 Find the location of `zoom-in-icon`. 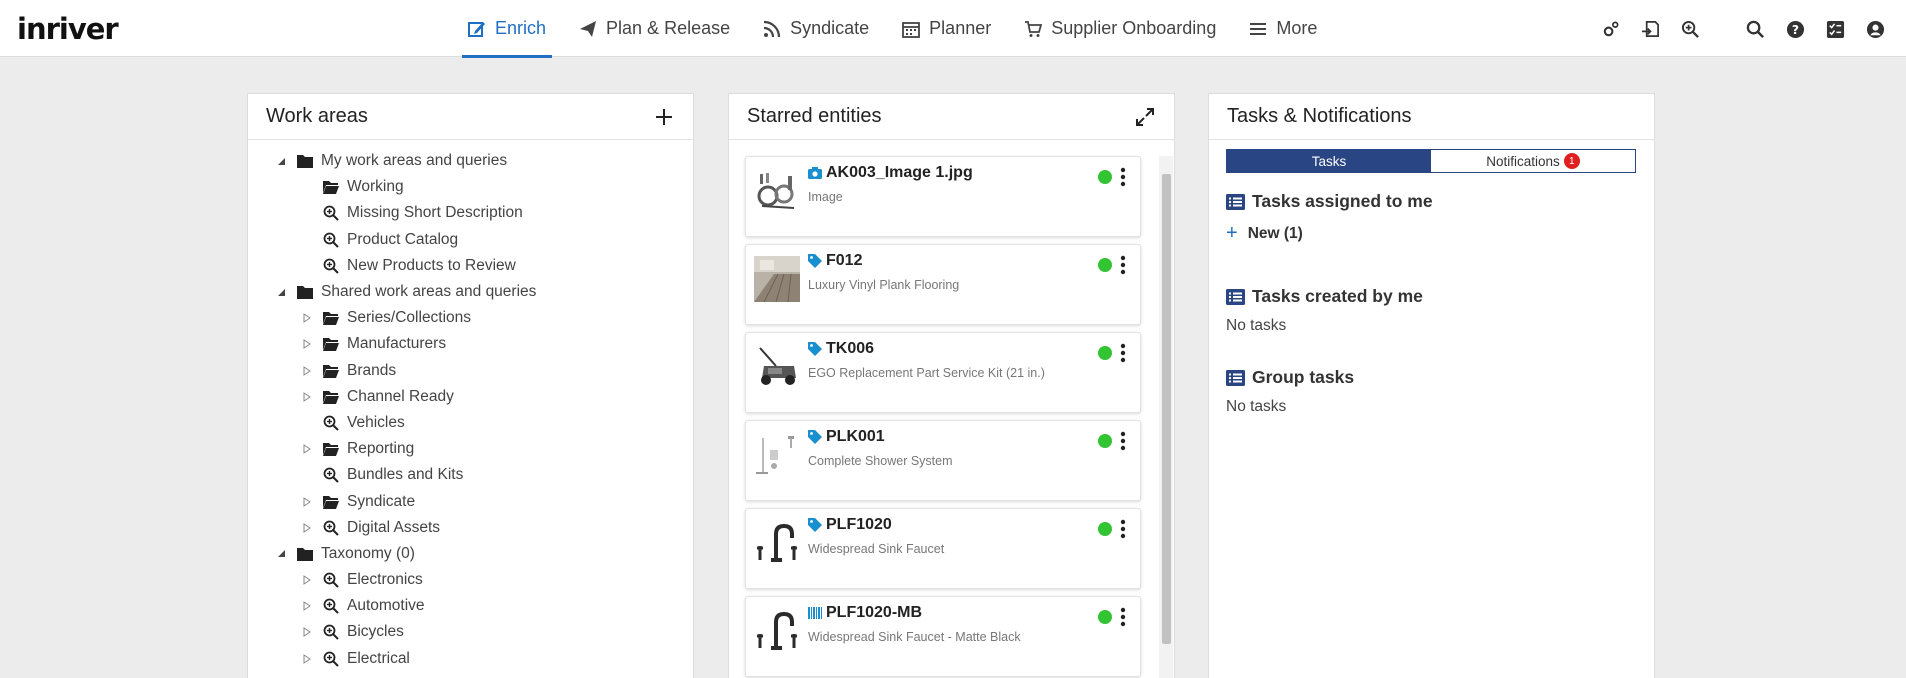

zoom-in-icon is located at coordinates (1690, 29).